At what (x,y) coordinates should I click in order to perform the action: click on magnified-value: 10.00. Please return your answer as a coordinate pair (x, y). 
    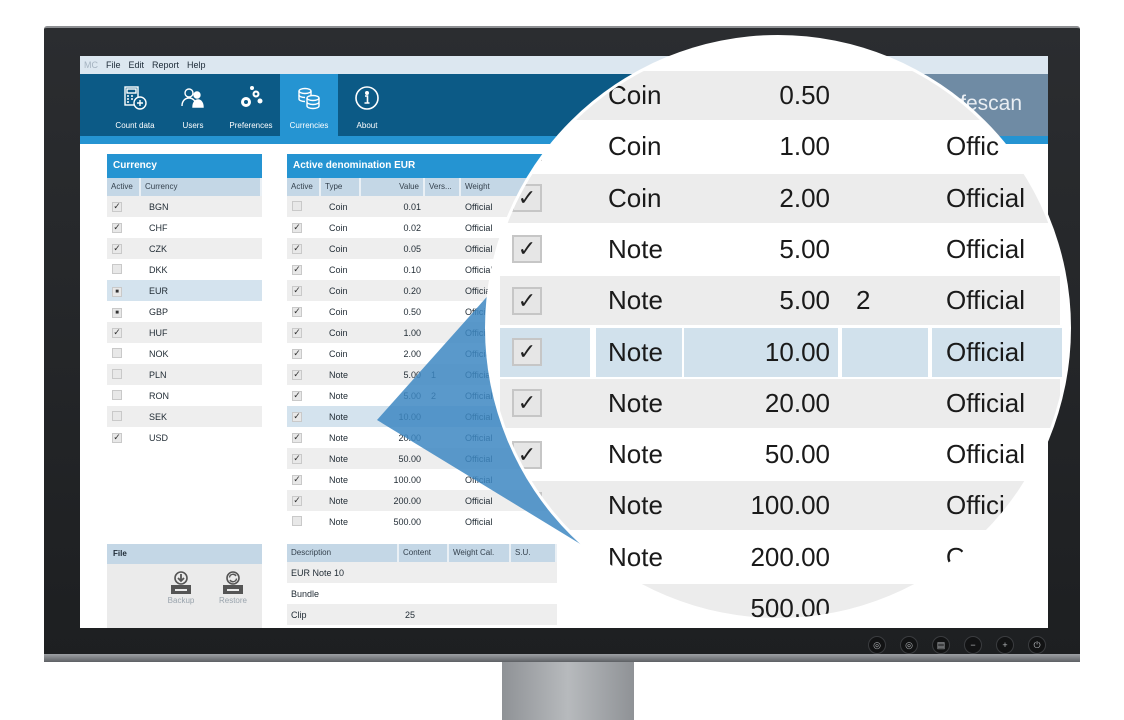
    Looking at the image, I should click on (797, 351).